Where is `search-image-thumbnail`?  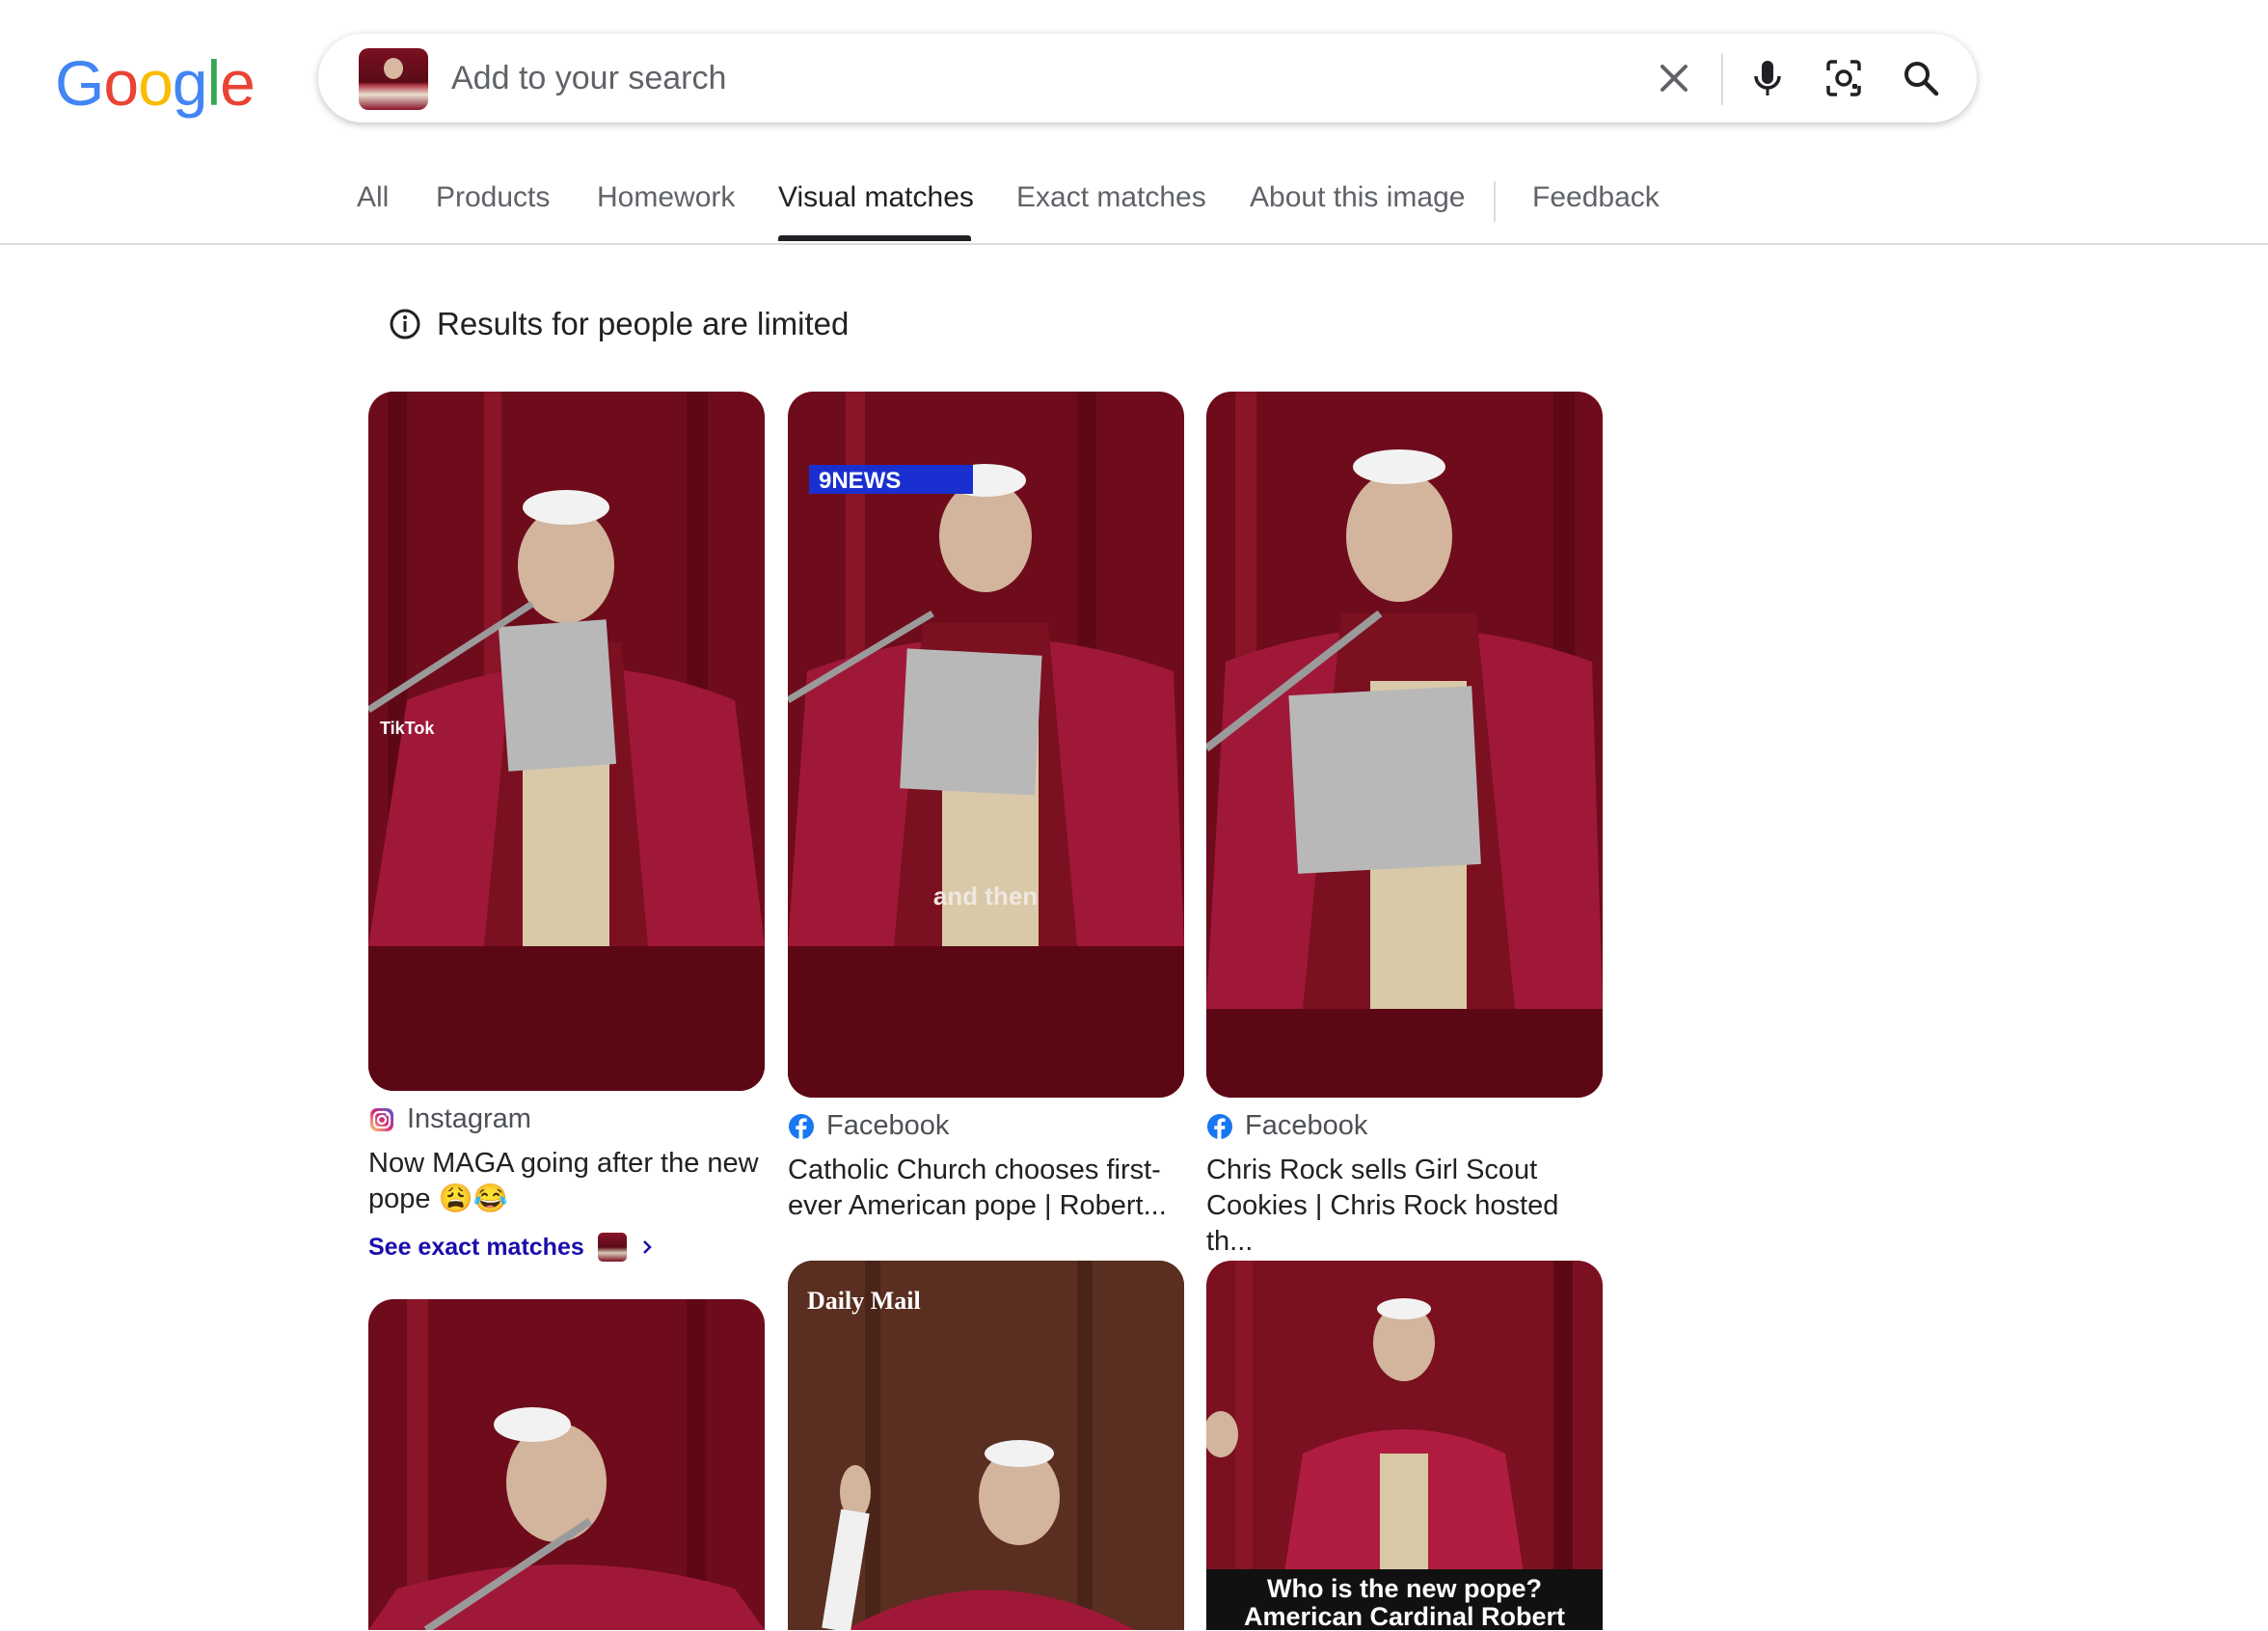 search-image-thumbnail is located at coordinates (393, 79).